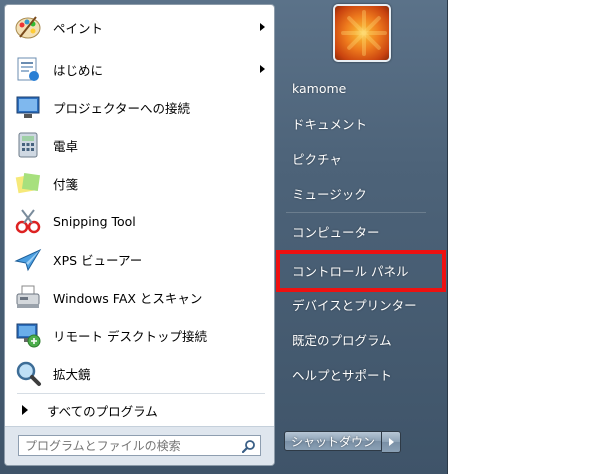  What do you see at coordinates (28, 27) in the screenshot?
I see `paint-palette-icon` at bounding box center [28, 27].